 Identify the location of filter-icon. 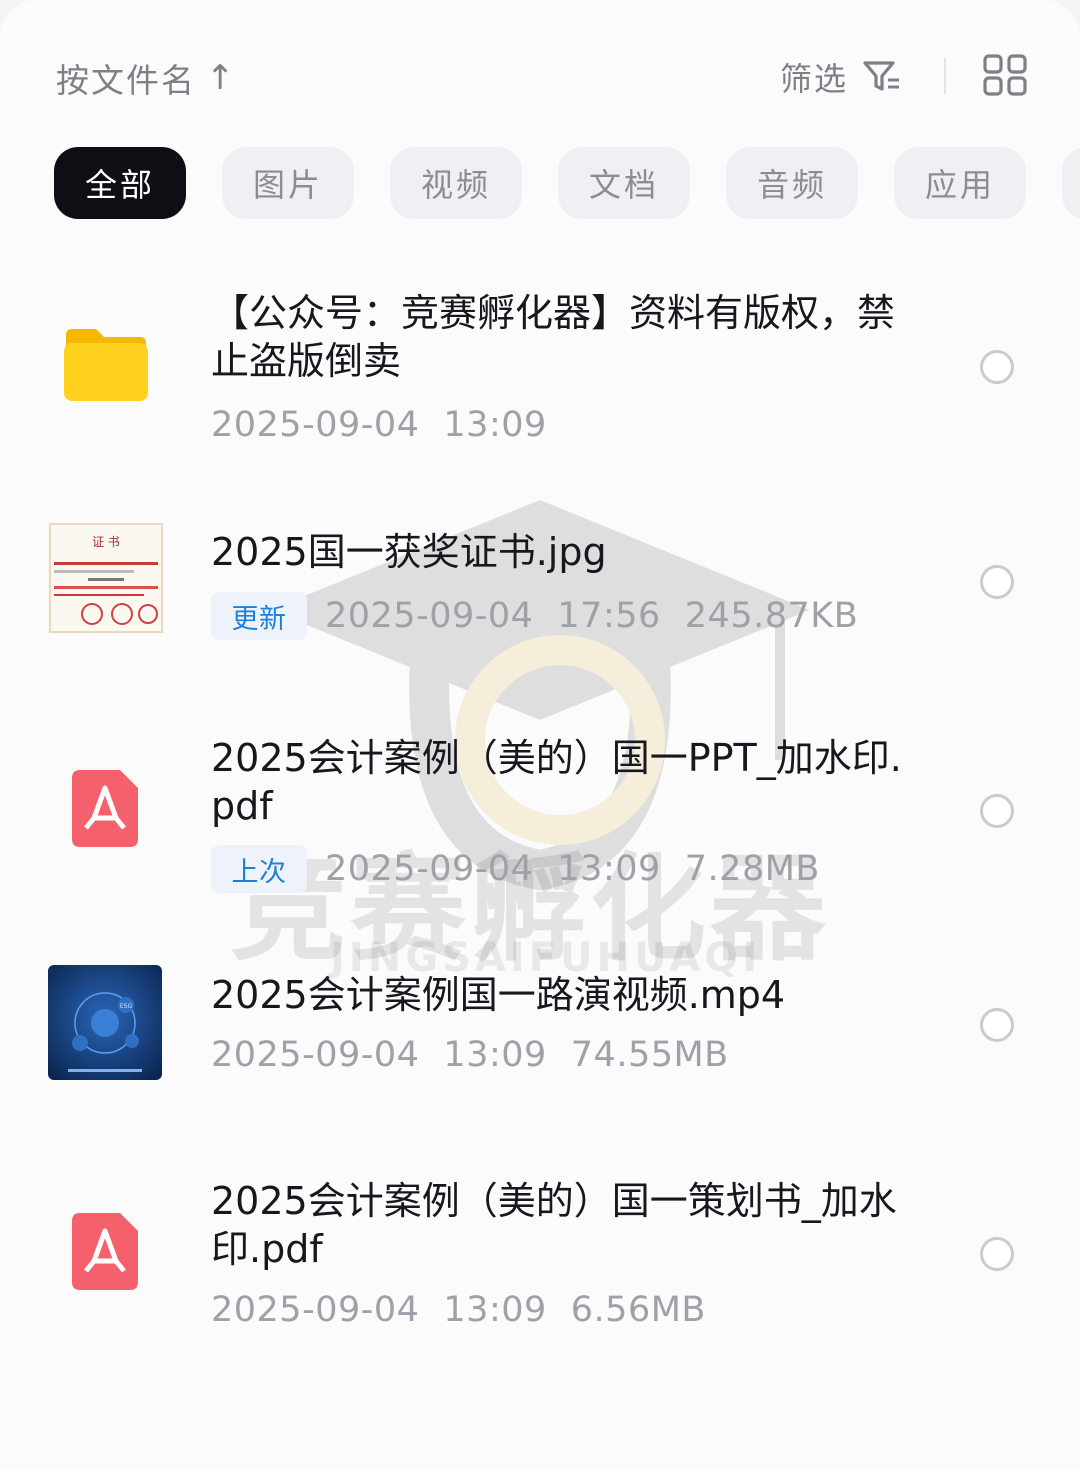
(881, 76).